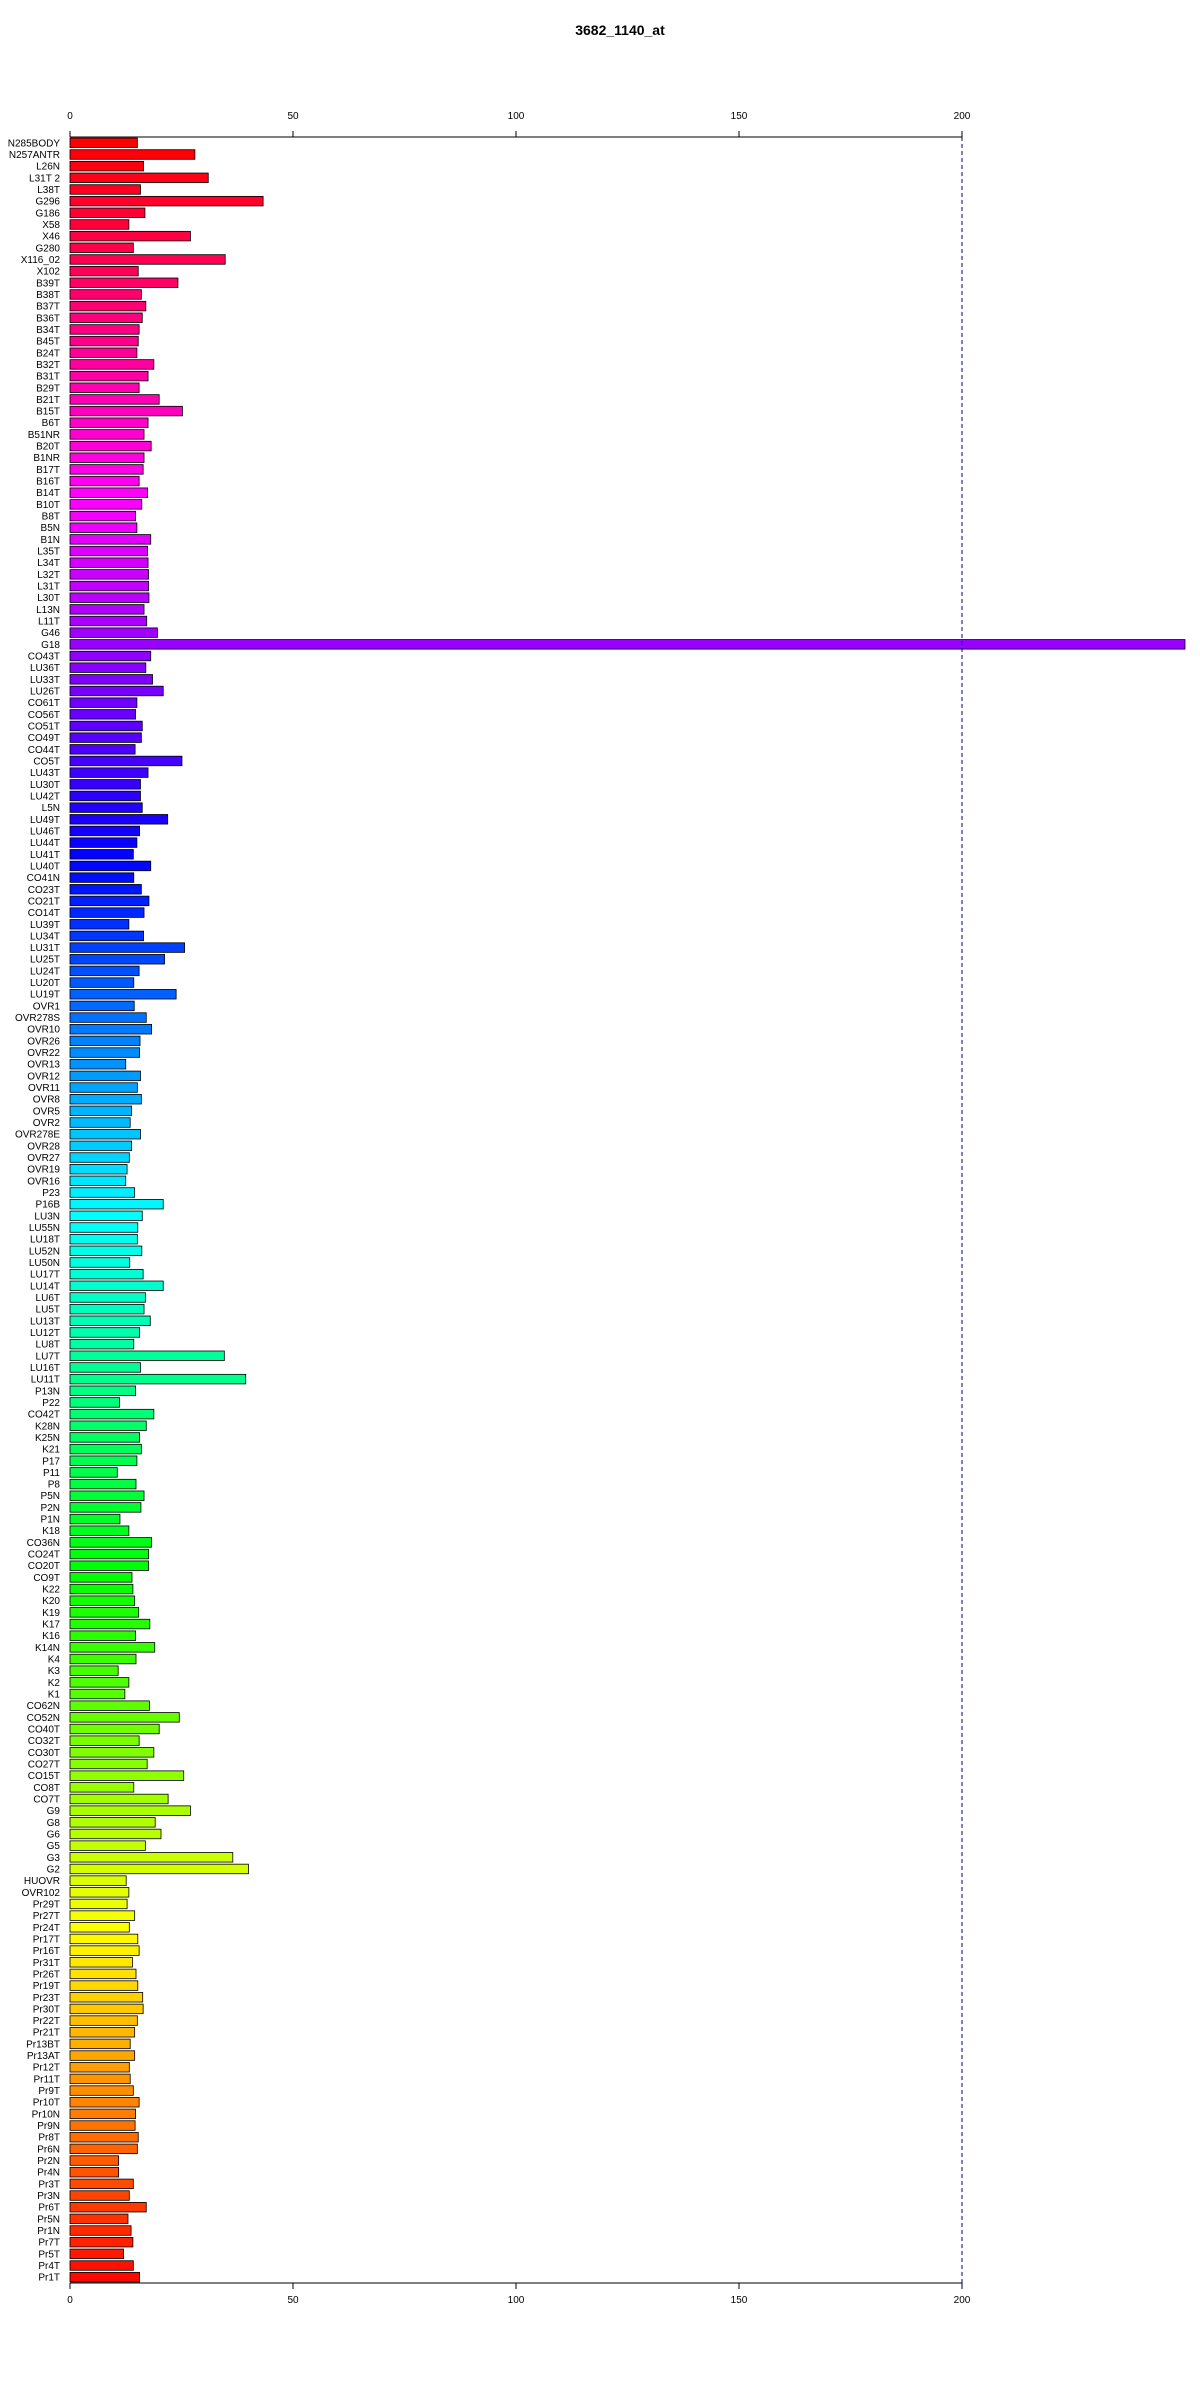  I want to click on bar-B34T, so click(104, 329).